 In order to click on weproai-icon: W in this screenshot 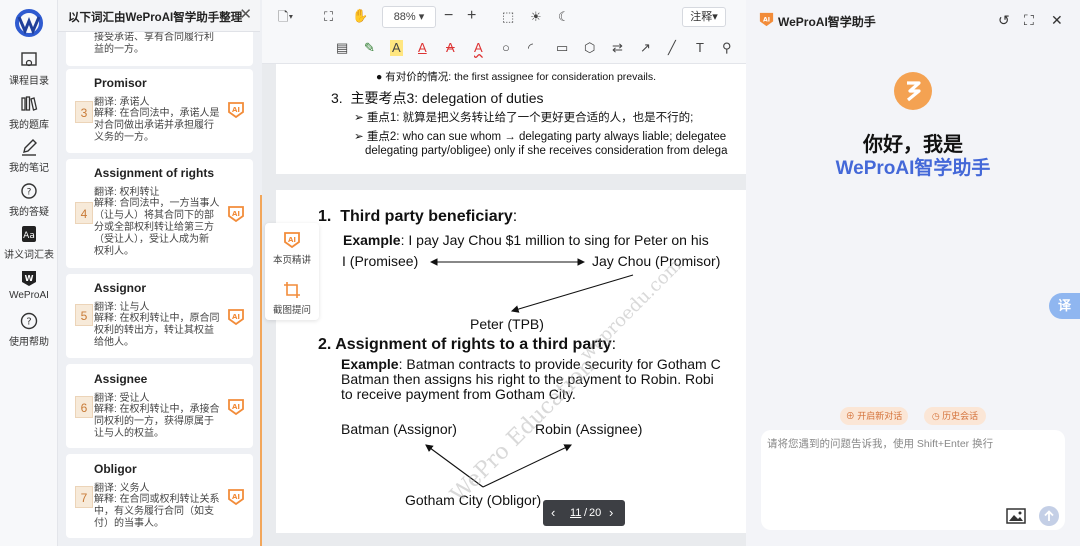, I will do `click(29, 278)`.